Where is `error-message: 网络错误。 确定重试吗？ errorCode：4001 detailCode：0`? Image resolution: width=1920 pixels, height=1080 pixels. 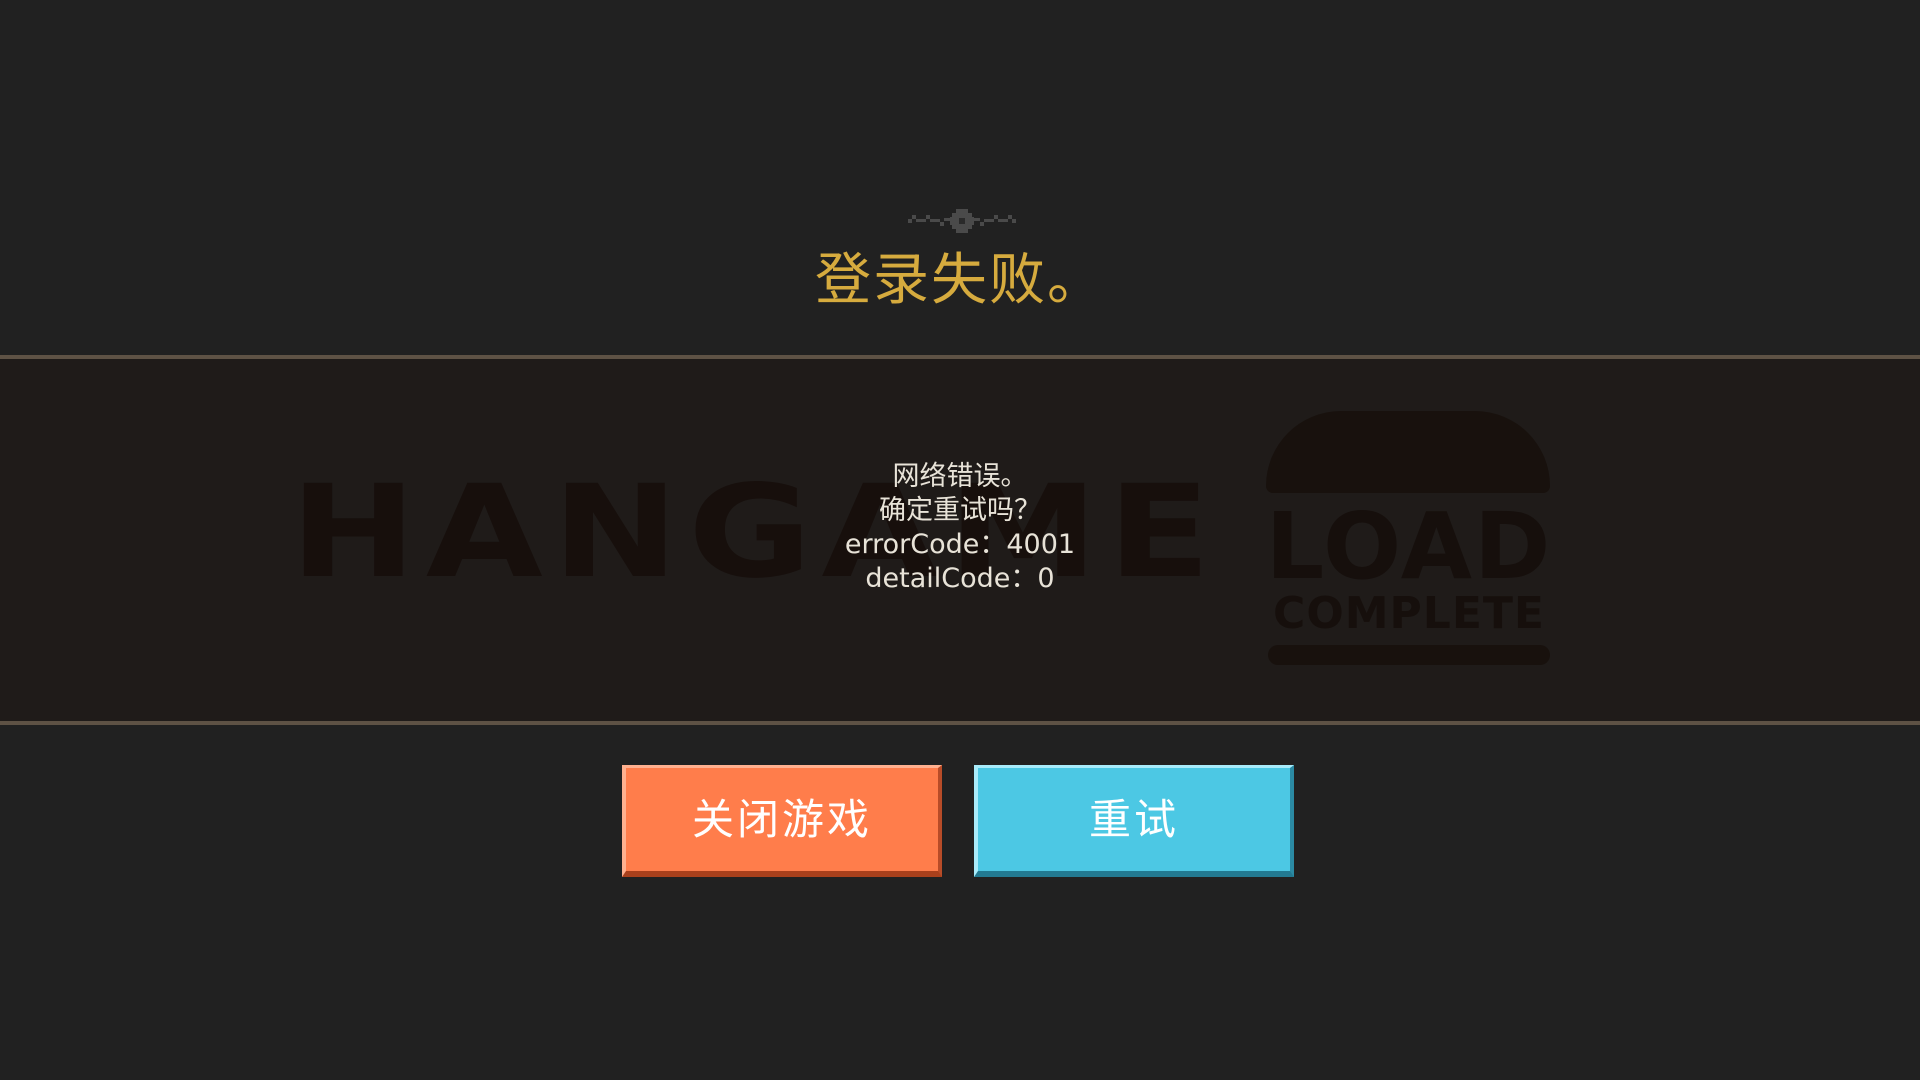 error-message: 网络错误。 确定重试吗？ errorCode：4001 detailCode：0 is located at coordinates (960, 528).